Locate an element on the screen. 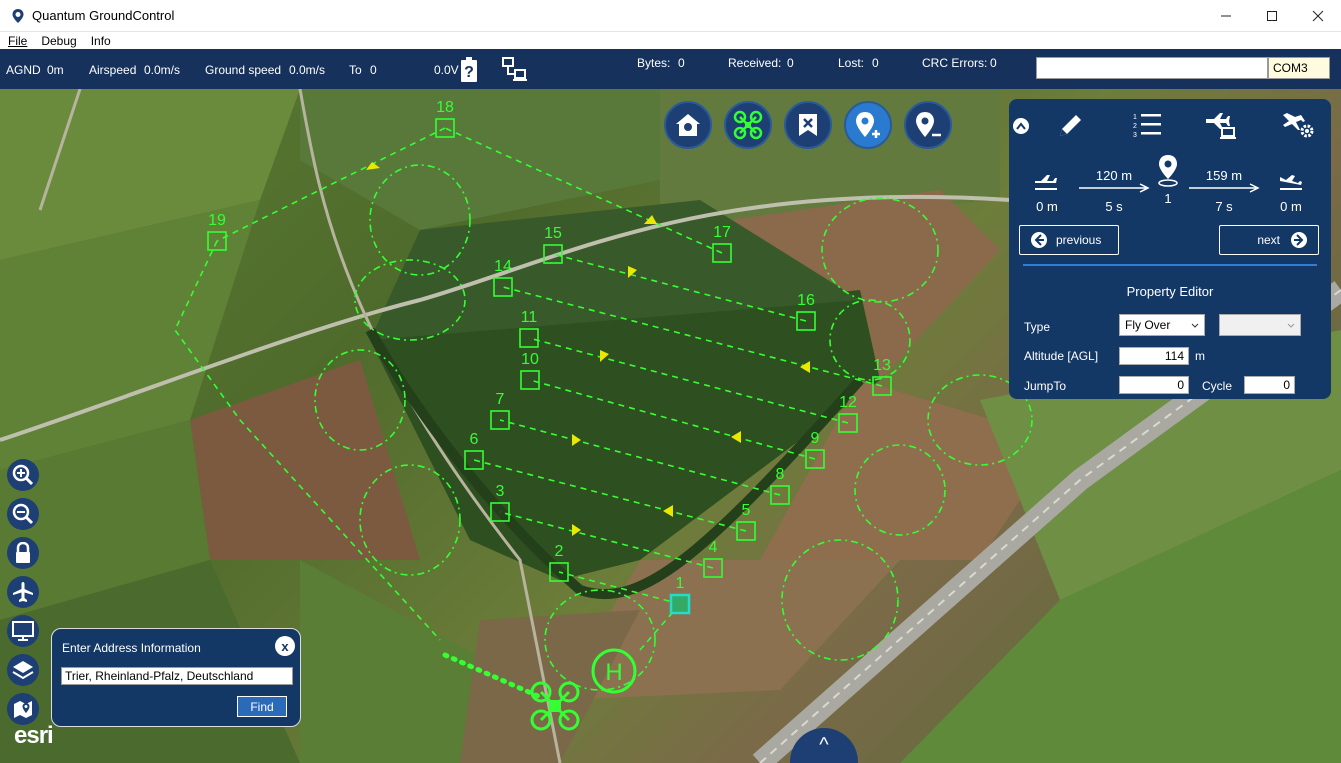 This screenshot has height=763, width=1341. altitude-label: Altitude [AGL] is located at coordinates (1061, 356).